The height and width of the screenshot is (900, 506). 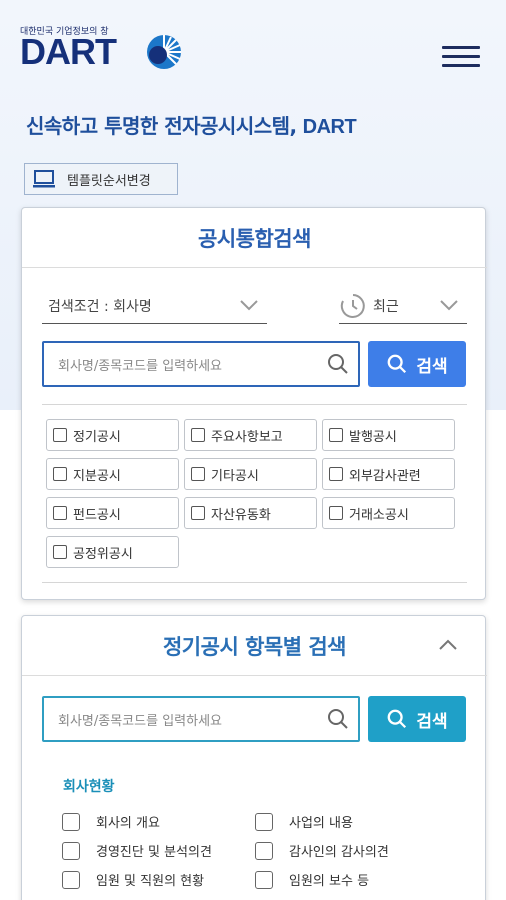 What do you see at coordinates (161, 126) in the screenshot?
I see `tagline-text: 신속하고 투명한 전자공시시스템,` at bounding box center [161, 126].